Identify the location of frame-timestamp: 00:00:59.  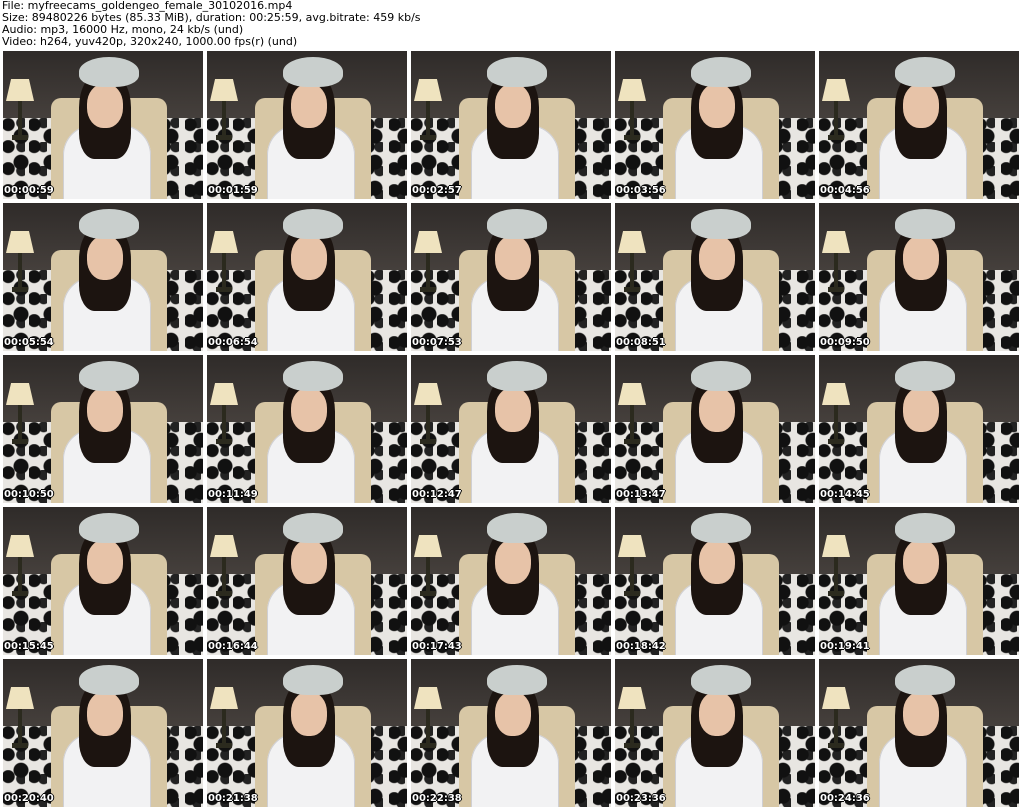
(29, 190).